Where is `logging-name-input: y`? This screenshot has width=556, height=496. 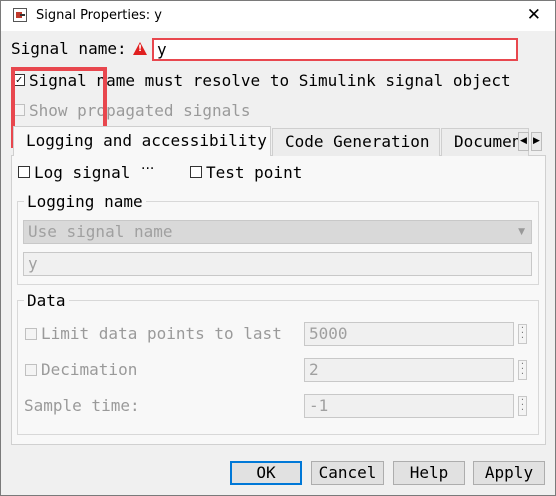
logging-name-input: y is located at coordinates (277, 264).